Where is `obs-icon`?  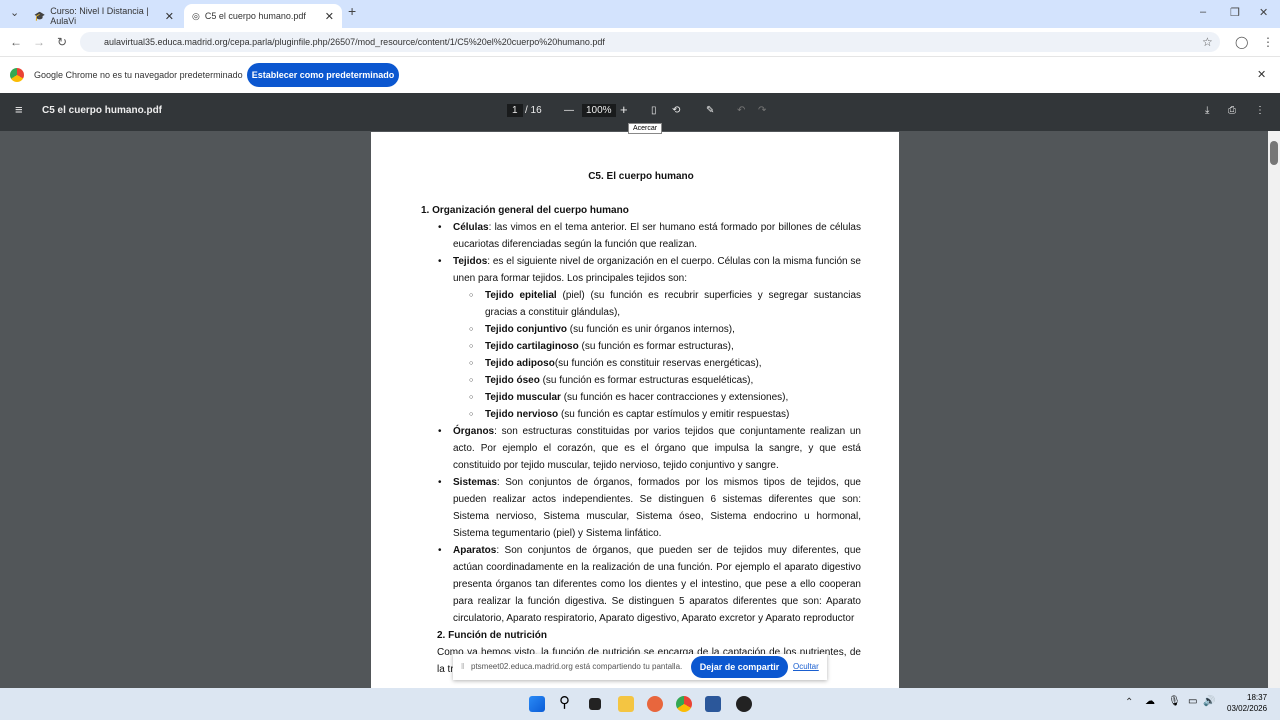
obs-icon is located at coordinates (744, 704).